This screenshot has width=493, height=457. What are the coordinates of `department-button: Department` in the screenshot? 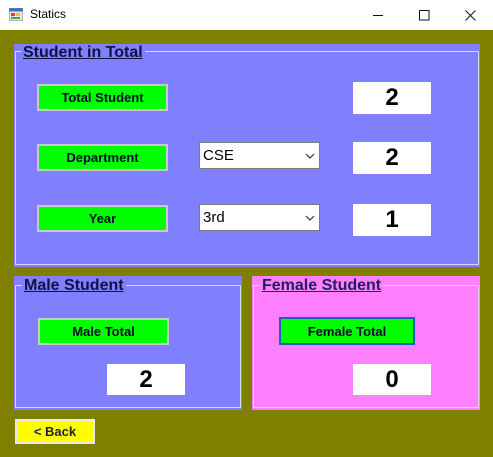 It's located at (102, 157).